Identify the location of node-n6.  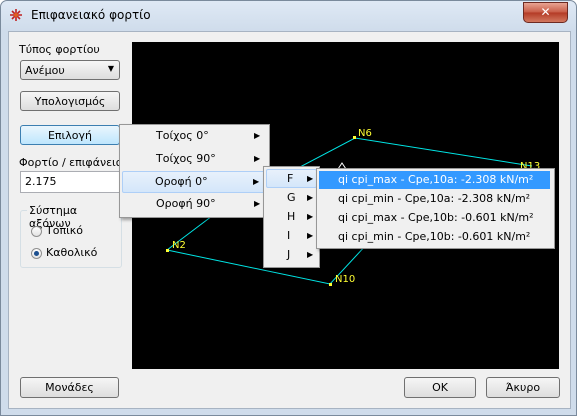
(354, 137).